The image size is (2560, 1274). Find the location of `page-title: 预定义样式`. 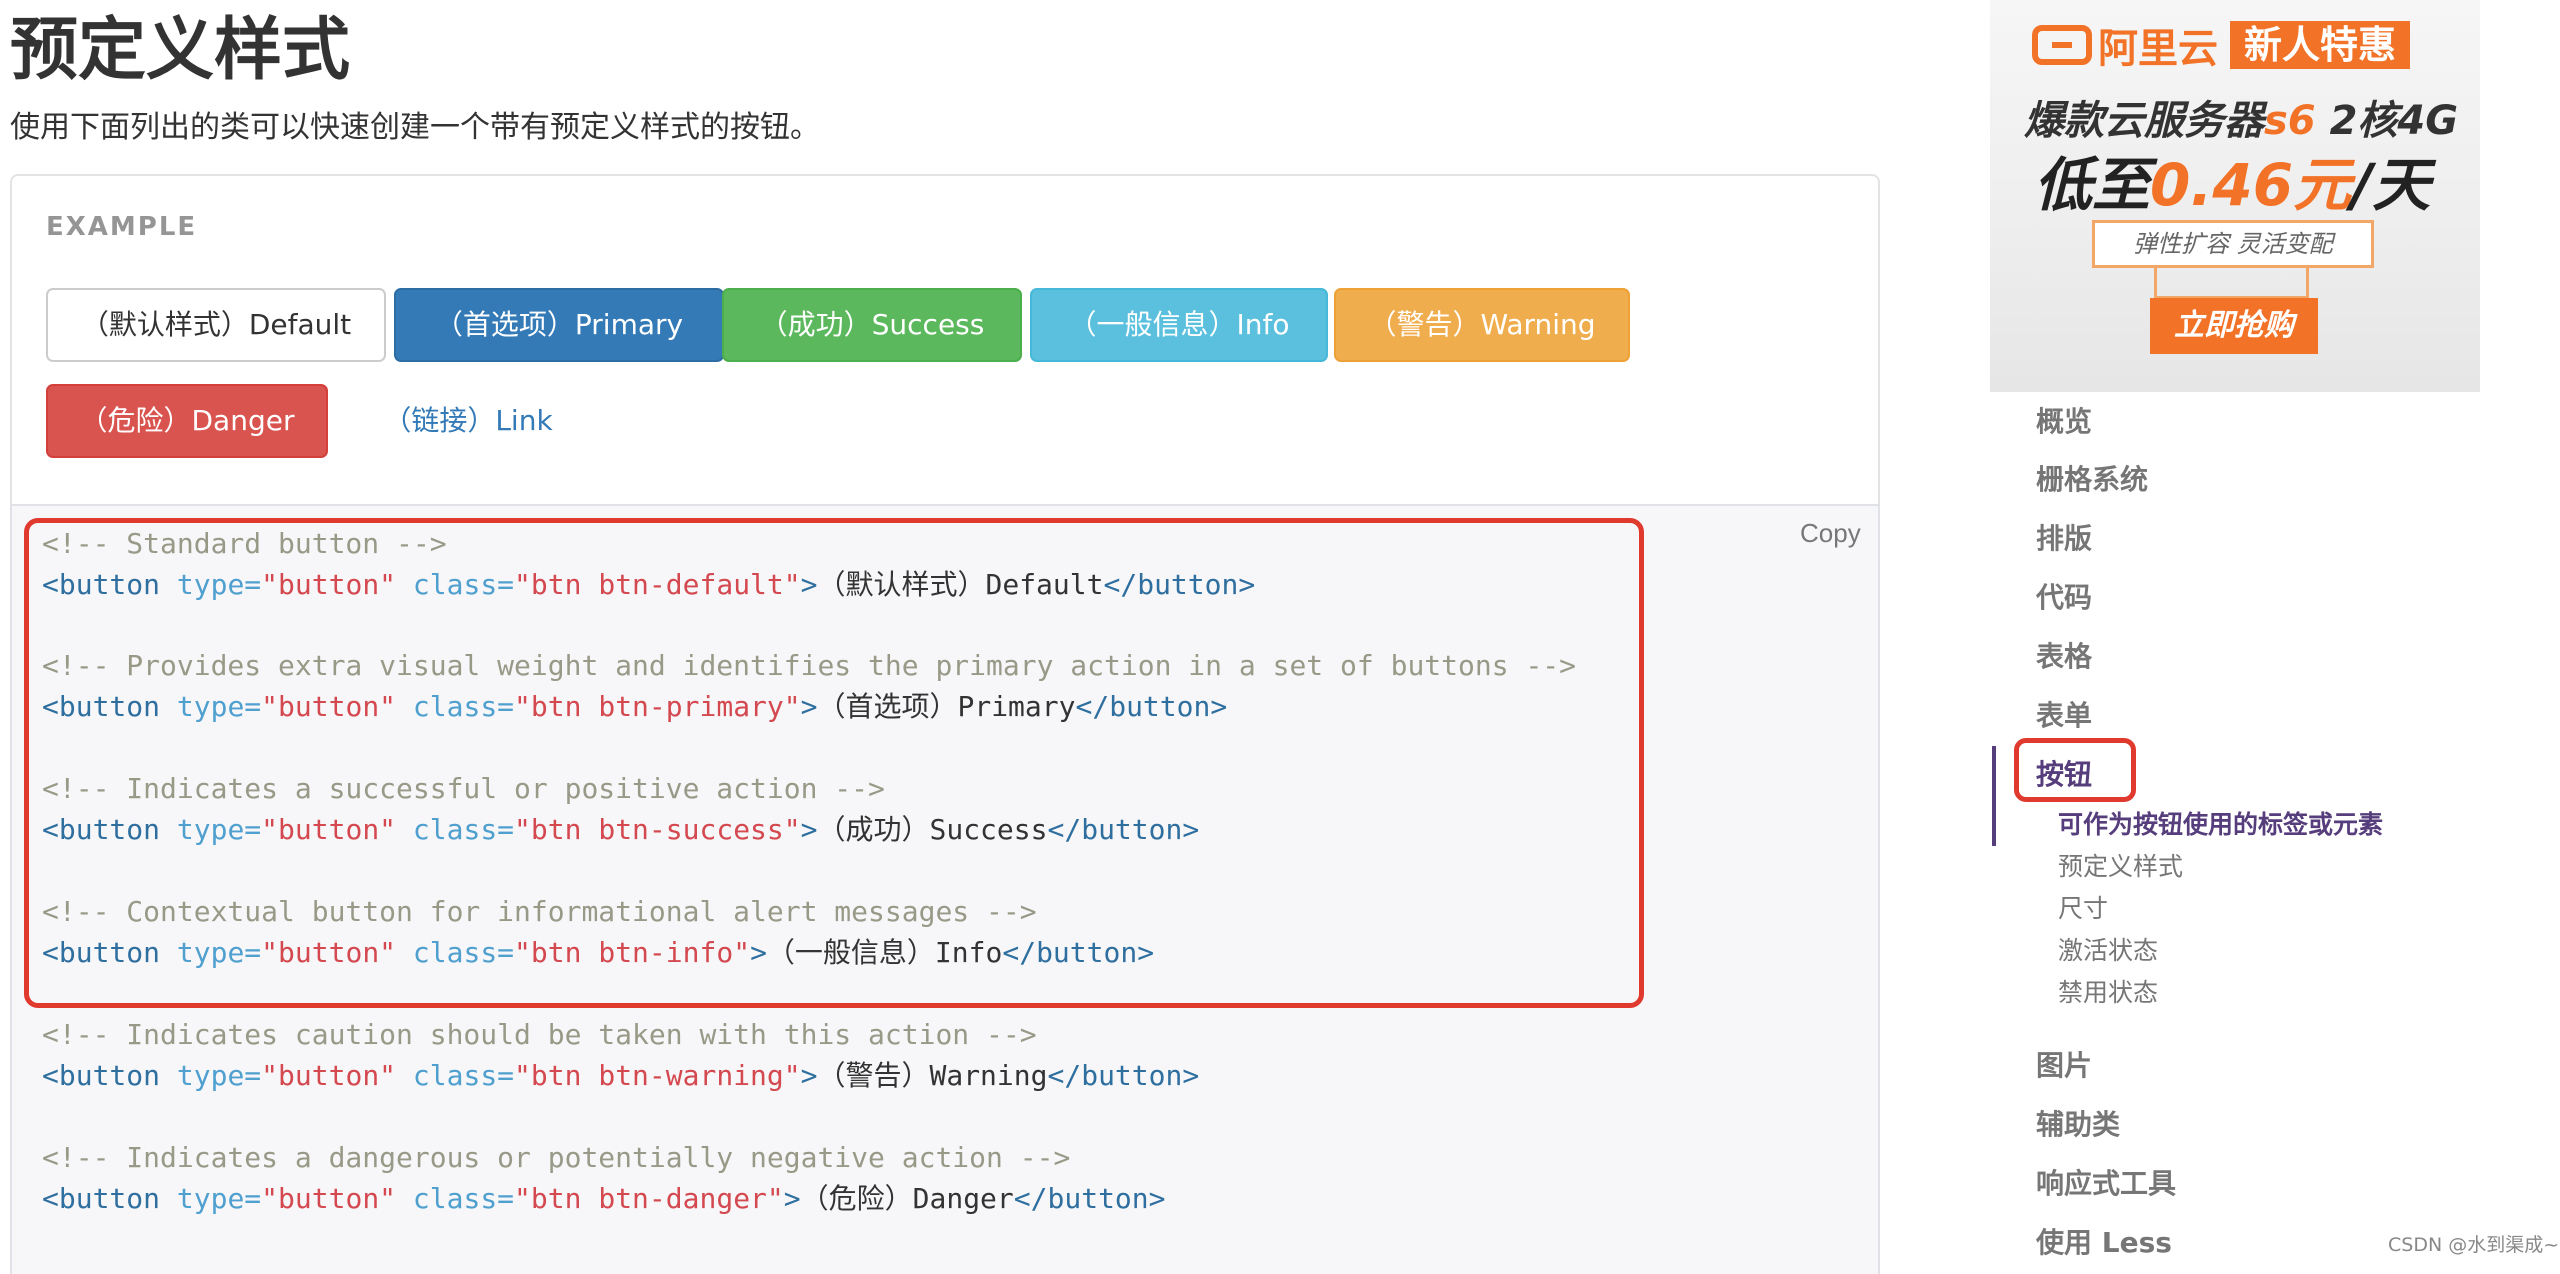

page-title: 预定义样式 is located at coordinates (180, 50).